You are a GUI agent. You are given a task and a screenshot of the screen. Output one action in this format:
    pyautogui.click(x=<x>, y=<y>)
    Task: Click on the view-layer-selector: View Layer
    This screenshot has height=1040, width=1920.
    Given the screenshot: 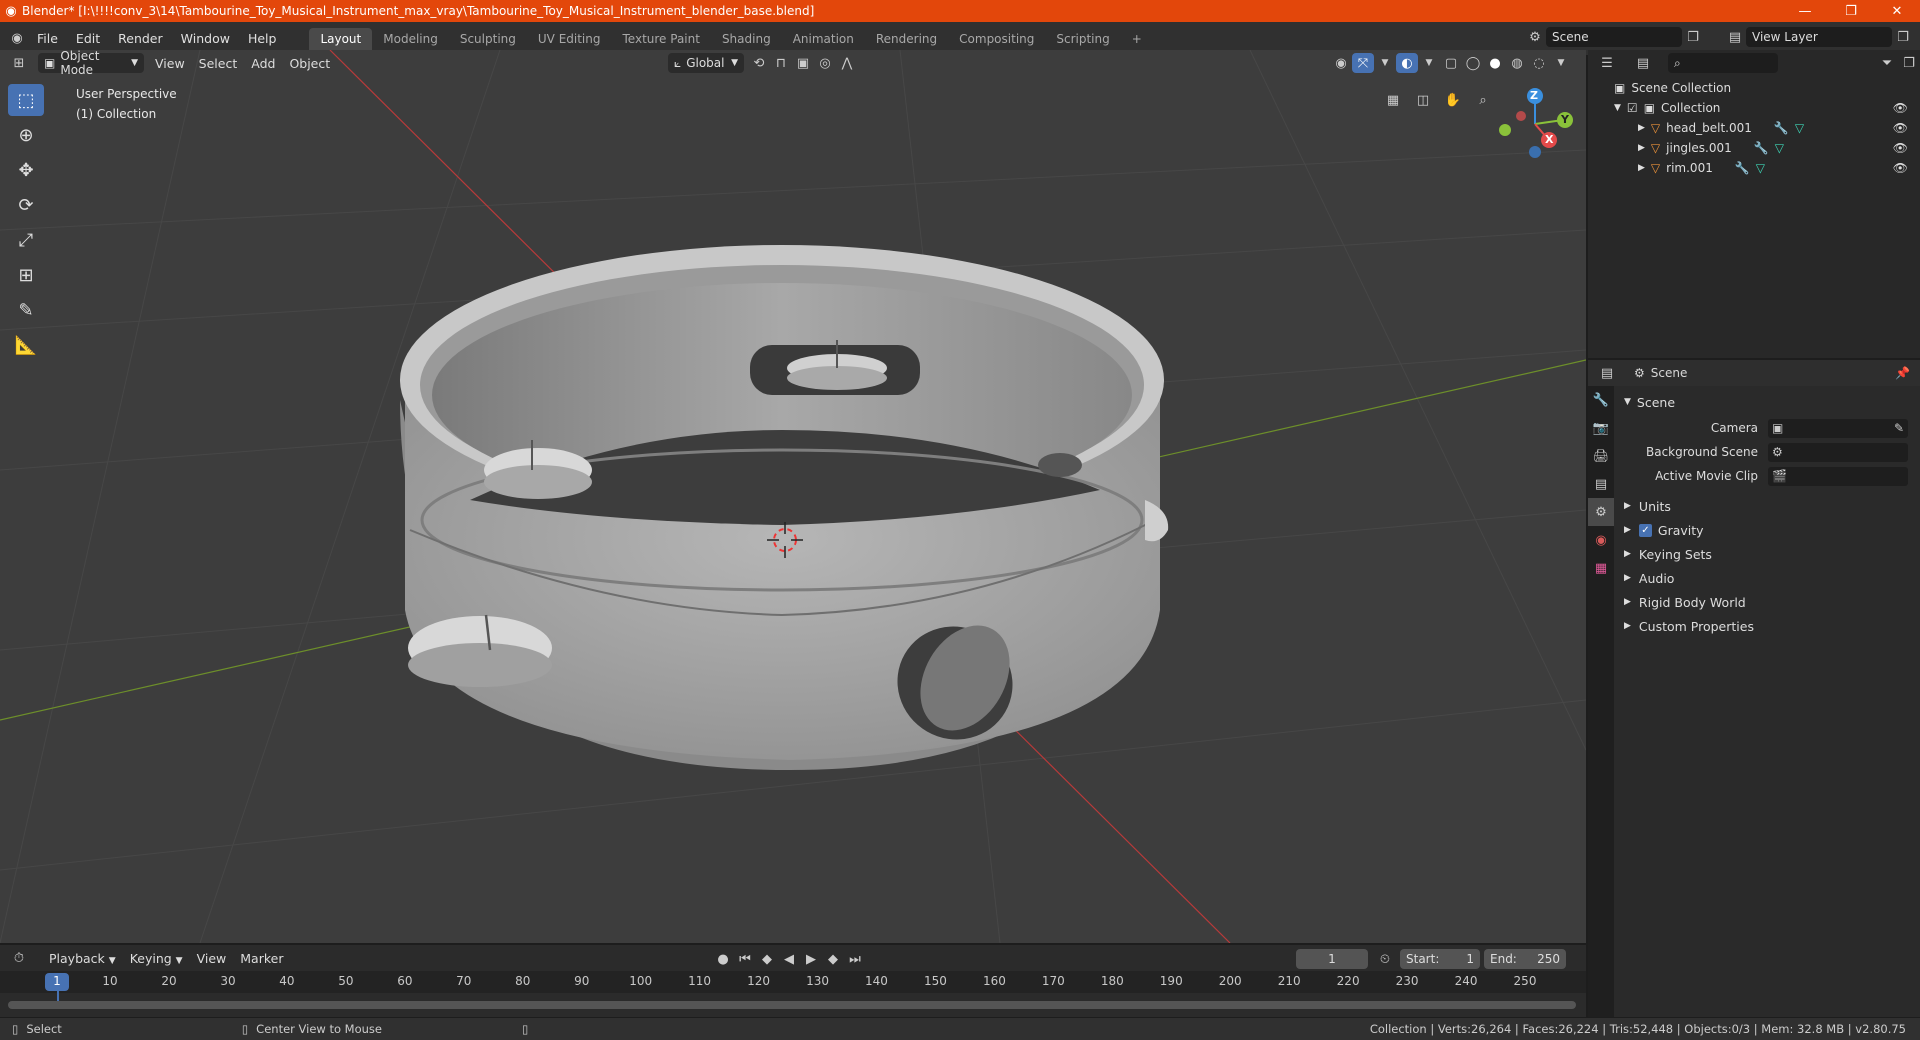 What is the action you would take?
    pyautogui.click(x=1819, y=37)
    